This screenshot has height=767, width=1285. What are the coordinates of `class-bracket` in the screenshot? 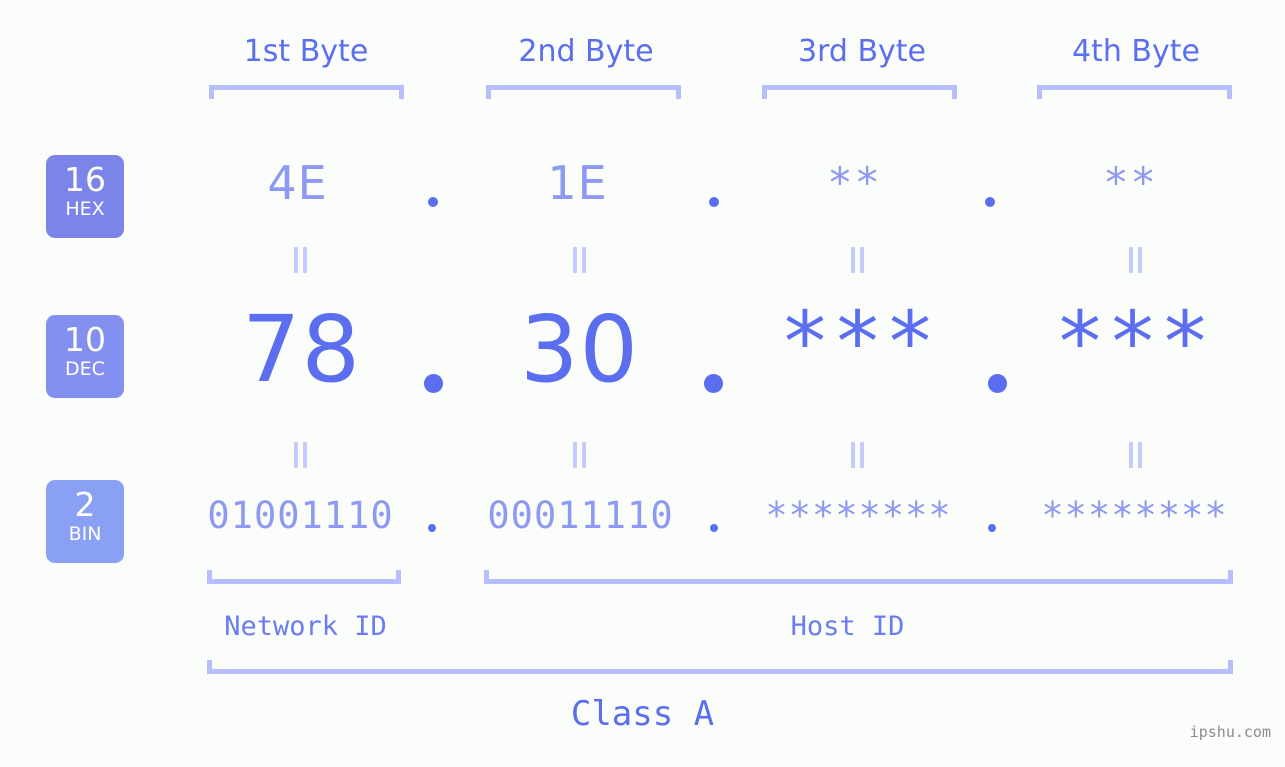 It's located at (720, 667).